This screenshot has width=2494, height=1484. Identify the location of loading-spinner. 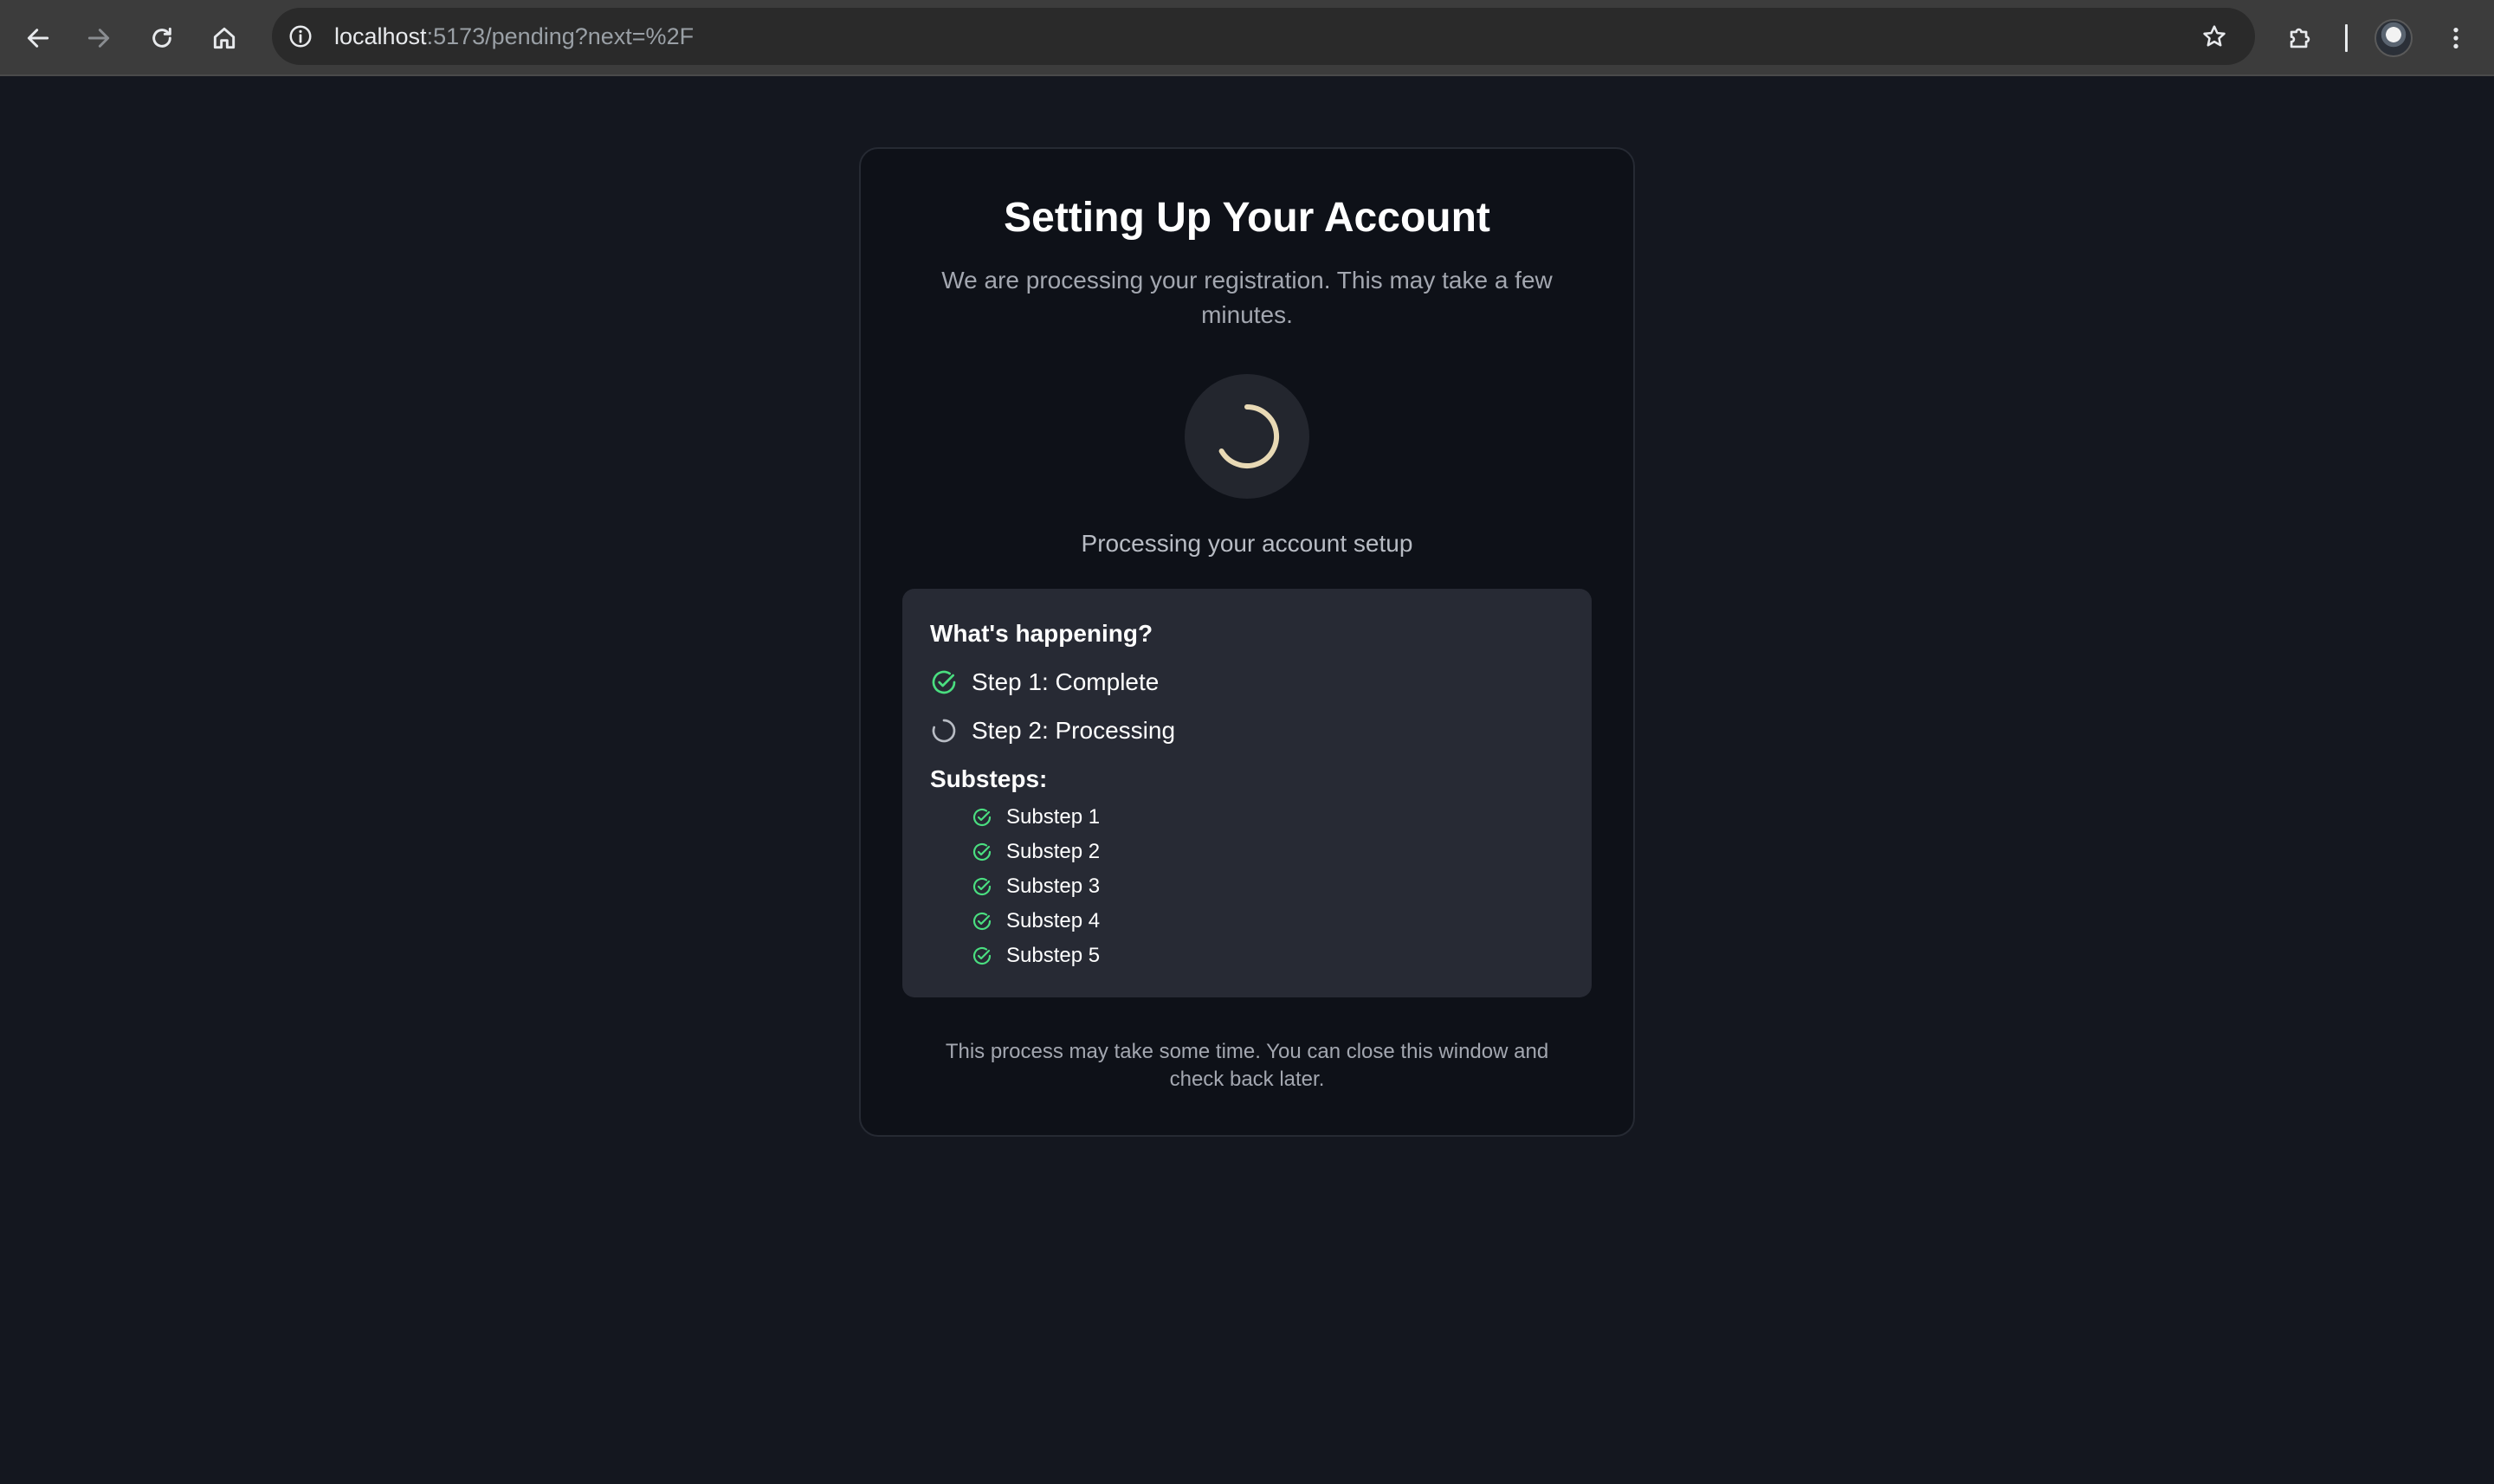
(1247, 436).